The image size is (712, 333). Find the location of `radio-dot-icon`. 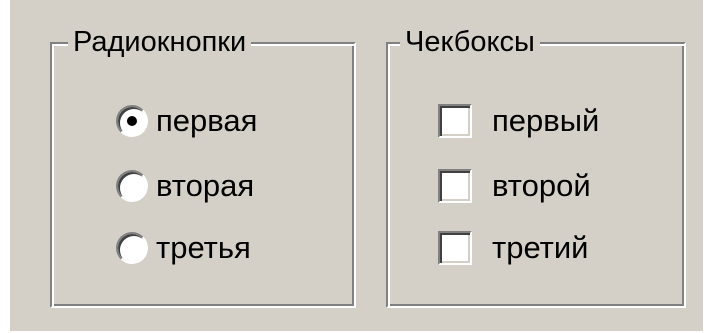

radio-dot-icon is located at coordinates (132, 121).